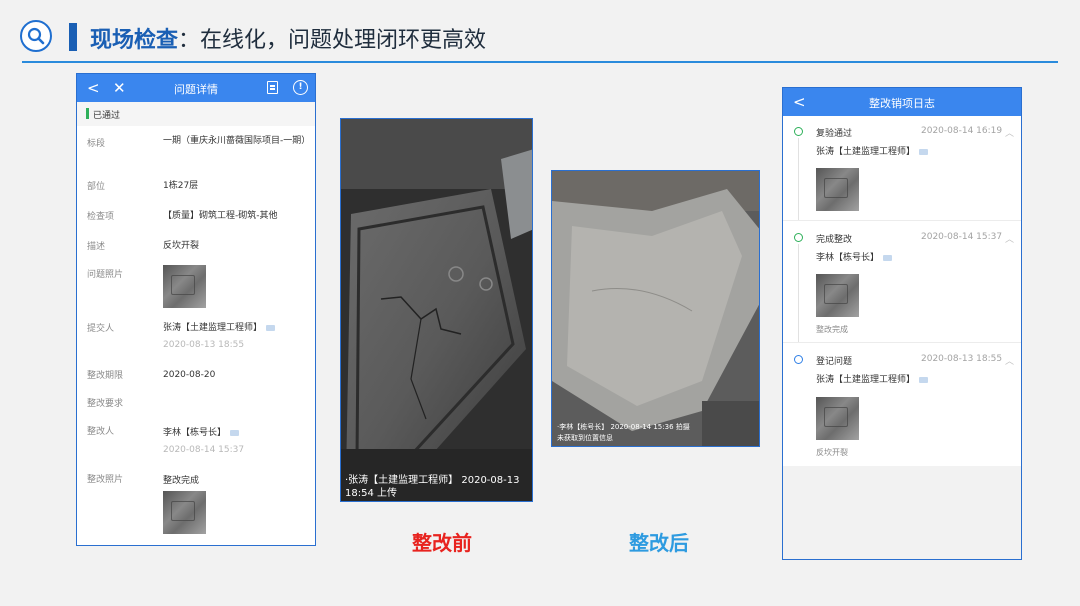 The height and width of the screenshot is (606, 1080). What do you see at coordinates (848, 258) in the screenshot?
I see `log-entry-user: 李林【栋号长】` at bounding box center [848, 258].